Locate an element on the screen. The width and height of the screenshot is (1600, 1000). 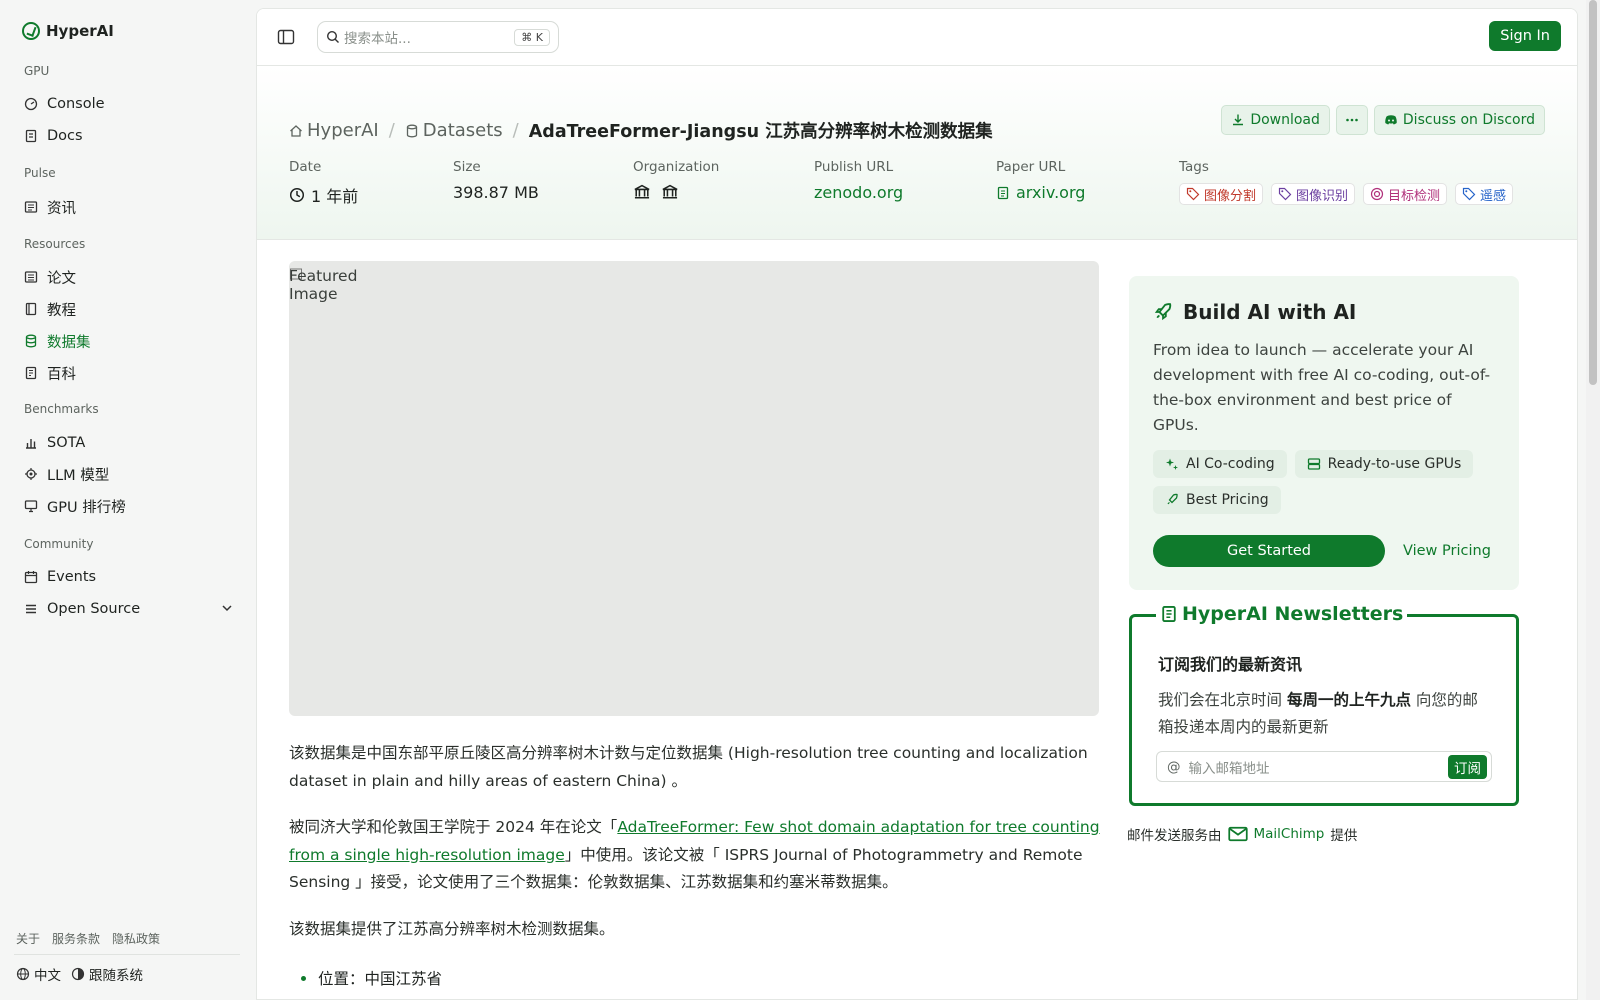
more-horizontal-icon is located at coordinates (1352, 120).